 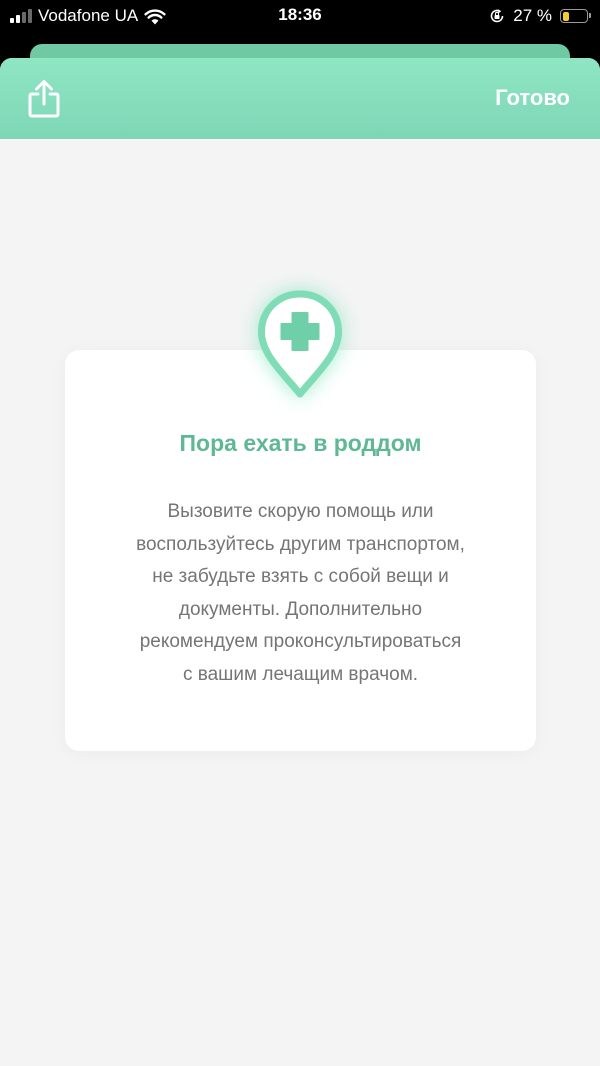 I want to click on card-message-line: не забудьте взять с собой вещи и, so click(x=300, y=577).